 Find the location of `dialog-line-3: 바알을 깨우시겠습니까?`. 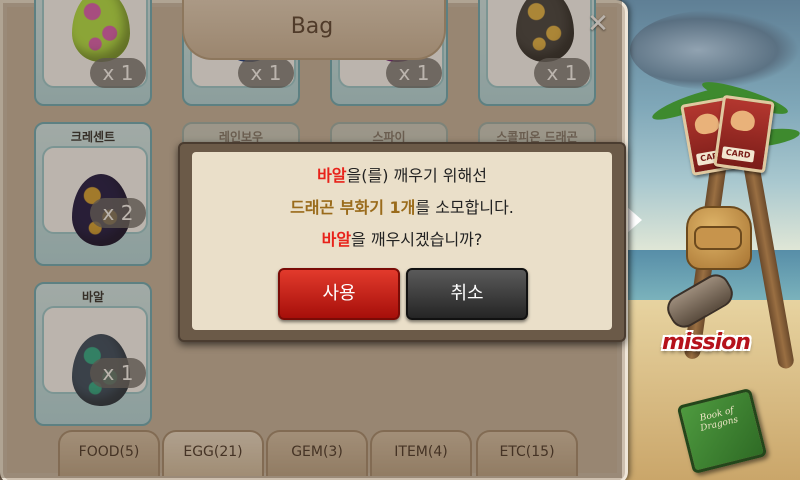

dialog-line-3: 바알을 깨우시겠습니까? is located at coordinates (402, 239).